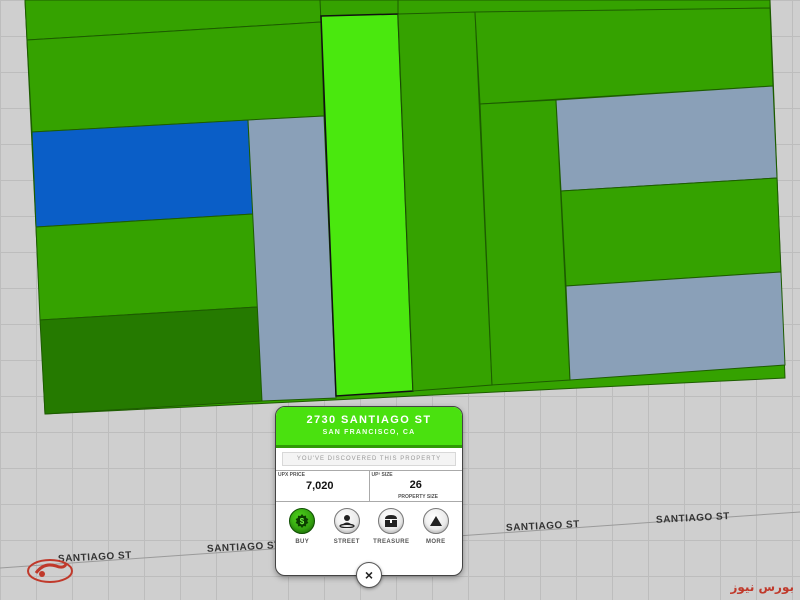  What do you see at coordinates (435, 521) in the screenshot?
I see `triangle-up-icon` at bounding box center [435, 521].